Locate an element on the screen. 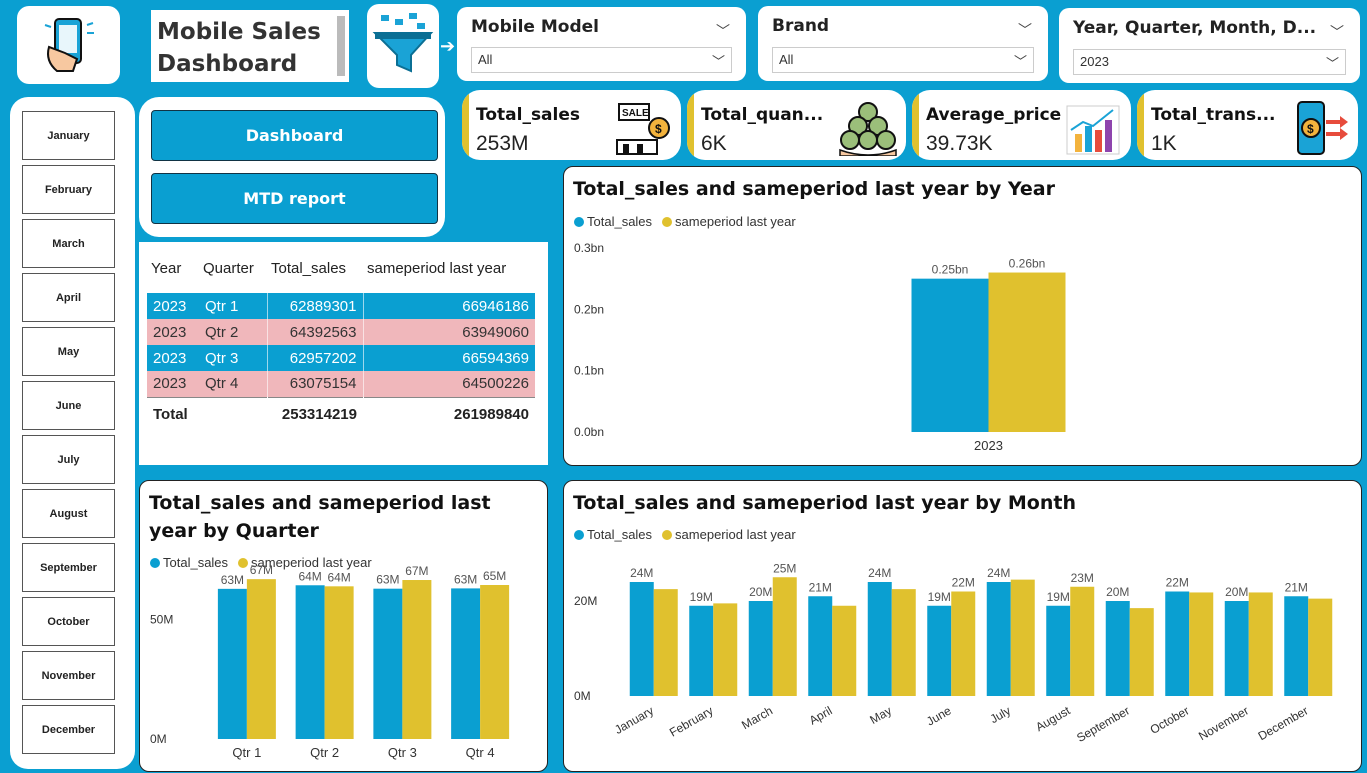 This screenshot has height=773, width=1367. slicer-mobile-model-title: Mobile Model is located at coordinates (535, 27).